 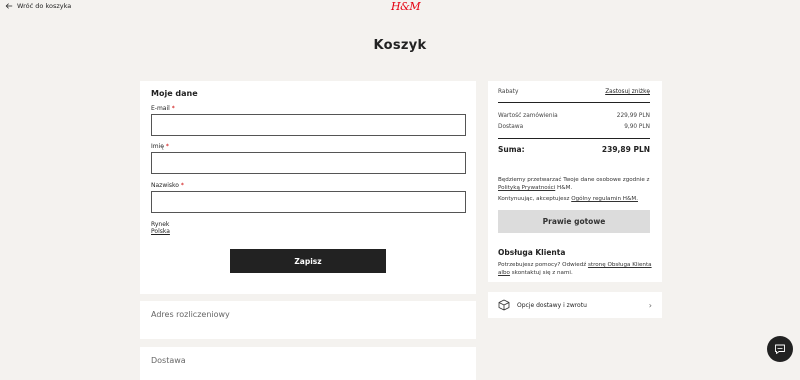 What do you see at coordinates (44, 6) in the screenshot?
I see `back-label: Wróć do koszyka` at bounding box center [44, 6].